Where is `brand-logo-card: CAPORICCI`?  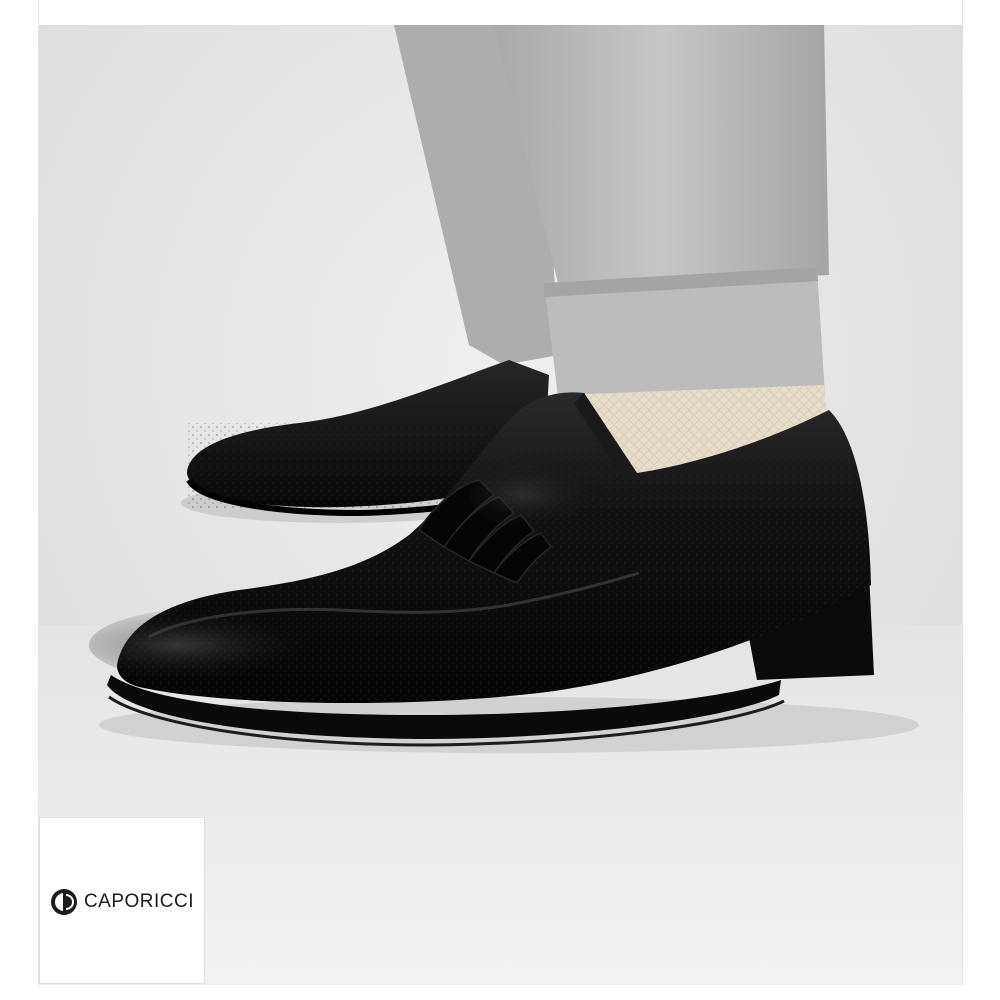 brand-logo-card: CAPORICCI is located at coordinates (122, 900).